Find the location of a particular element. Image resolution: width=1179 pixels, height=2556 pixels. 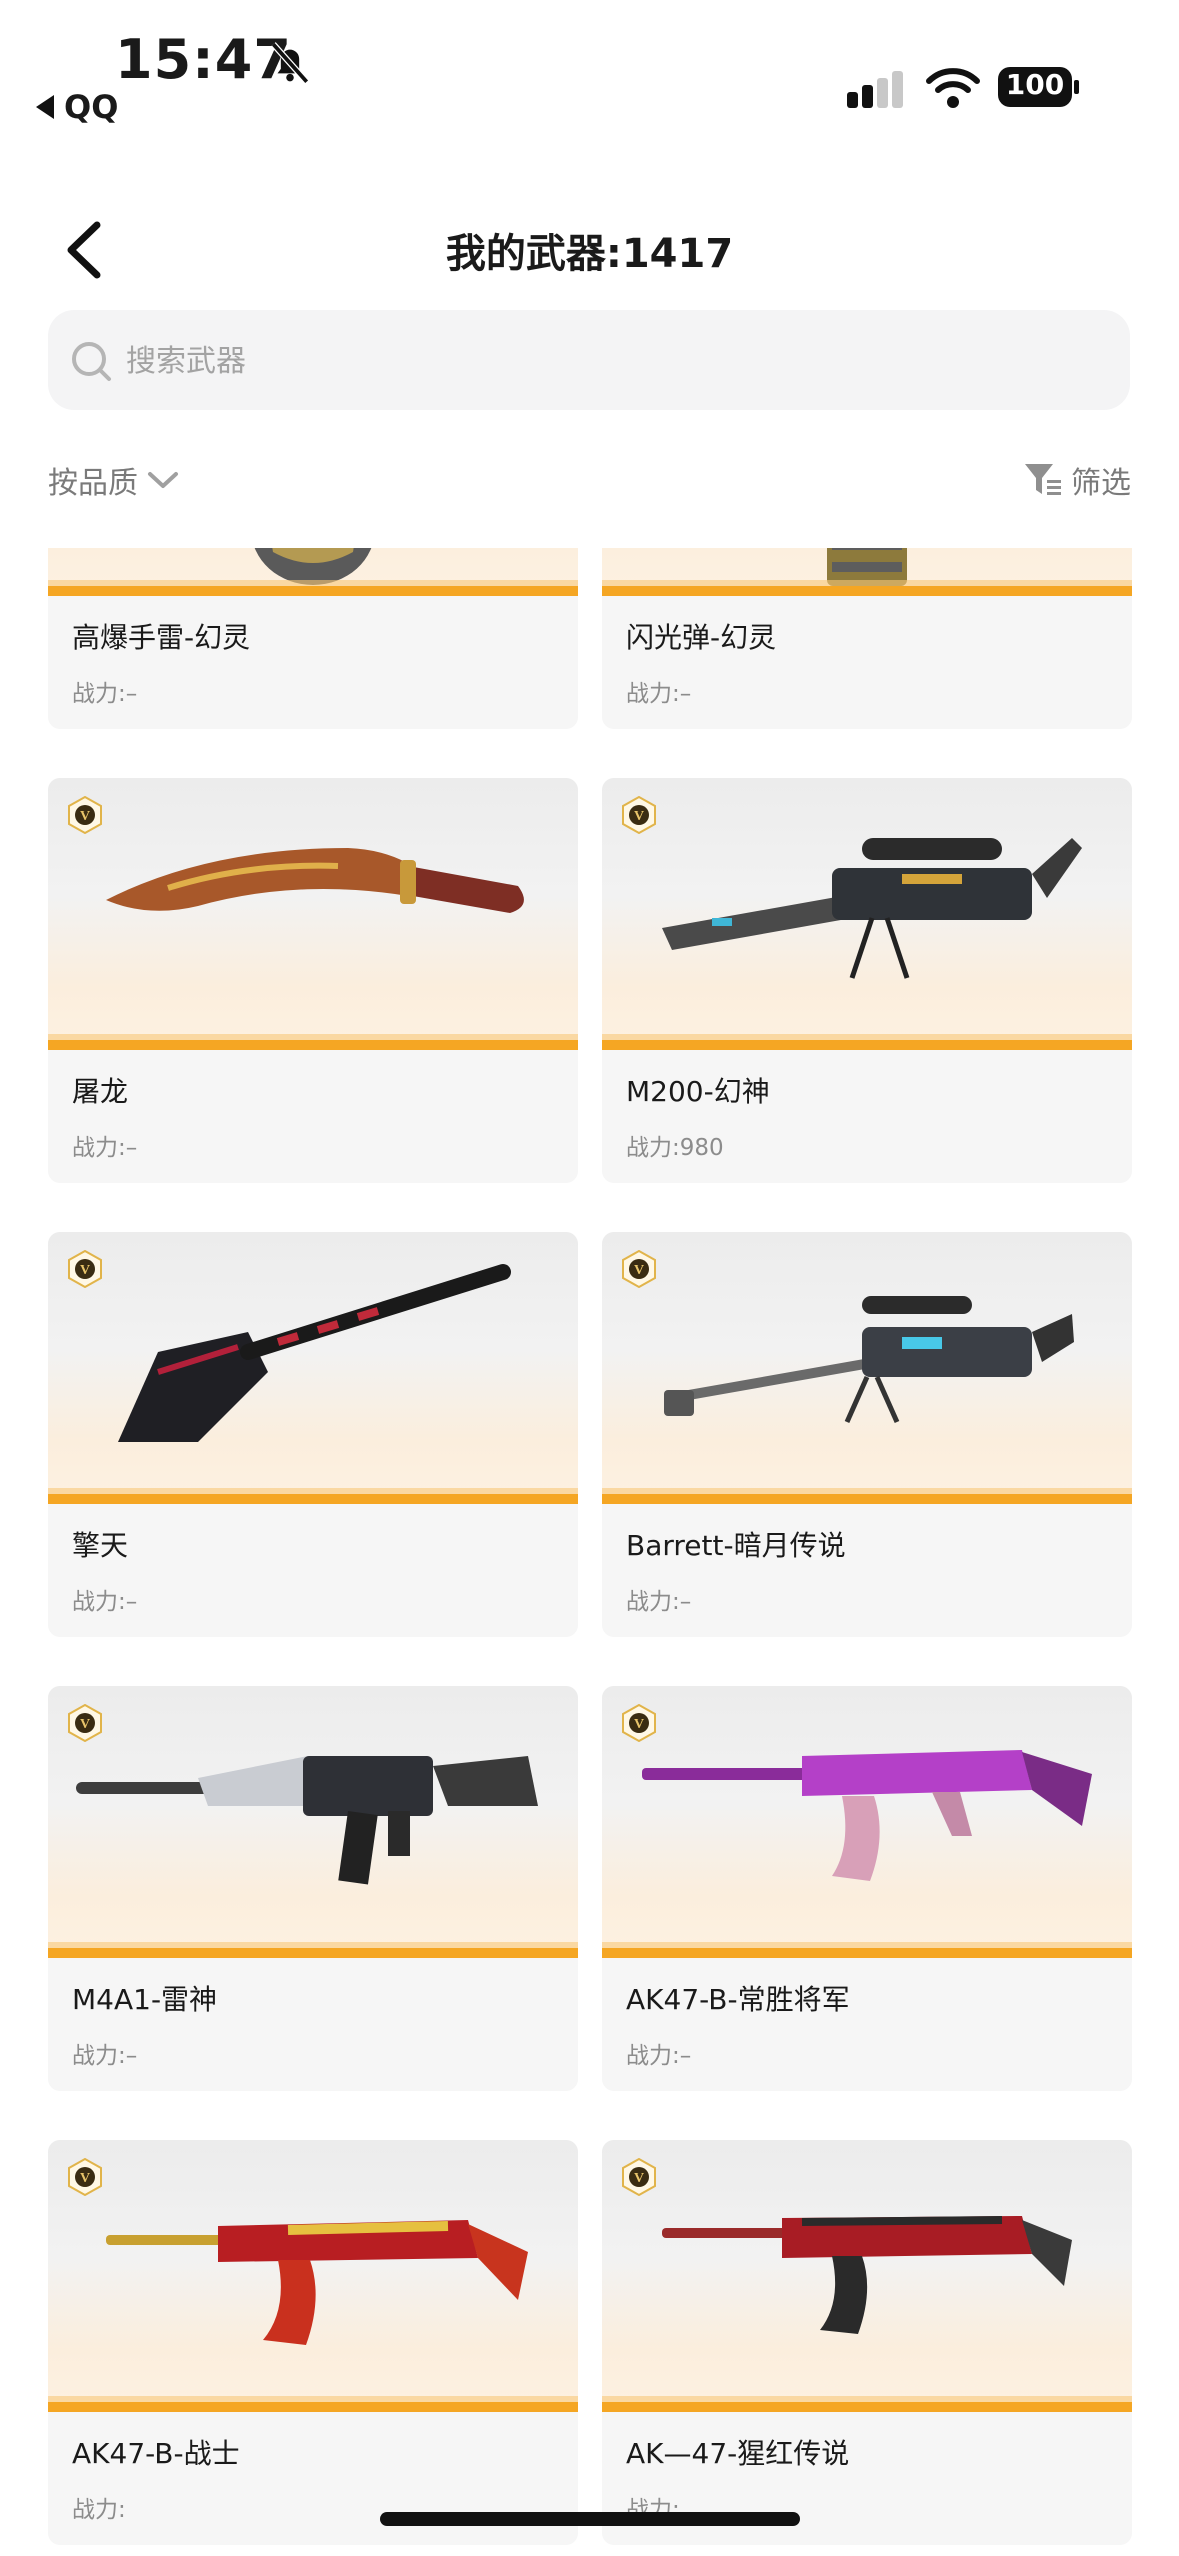

weapon-card: V 擎天 战力:– is located at coordinates (313, 1434).